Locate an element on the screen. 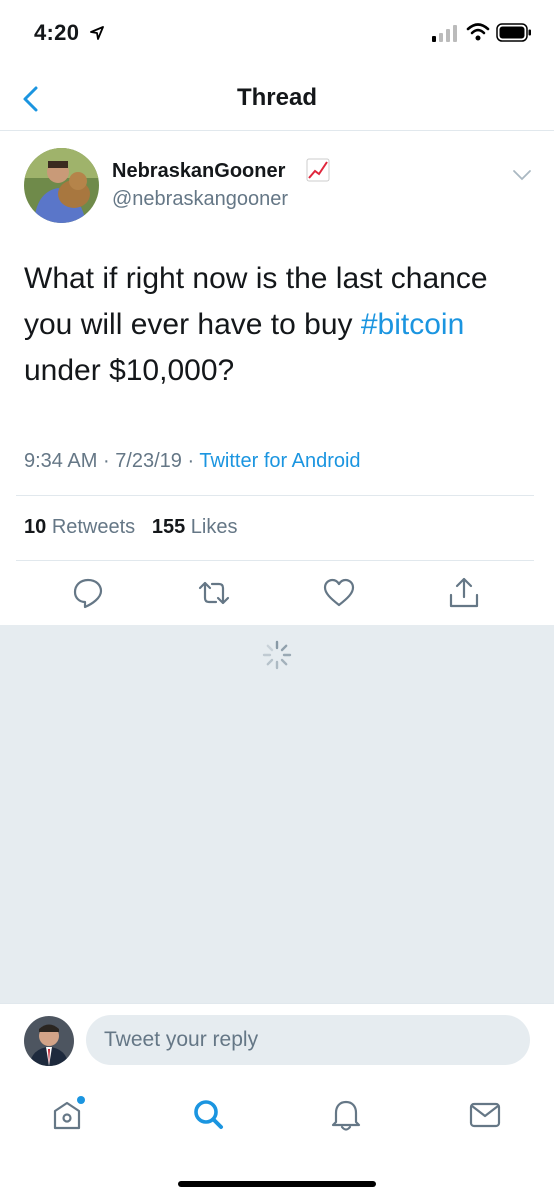 The width and height of the screenshot is (554, 1200). header-divider is located at coordinates (277, 130).